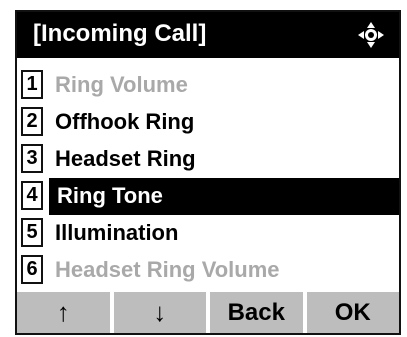 The width and height of the screenshot is (407, 337). What do you see at coordinates (125, 158) in the screenshot?
I see `menu-item-label: Headset Ring` at bounding box center [125, 158].